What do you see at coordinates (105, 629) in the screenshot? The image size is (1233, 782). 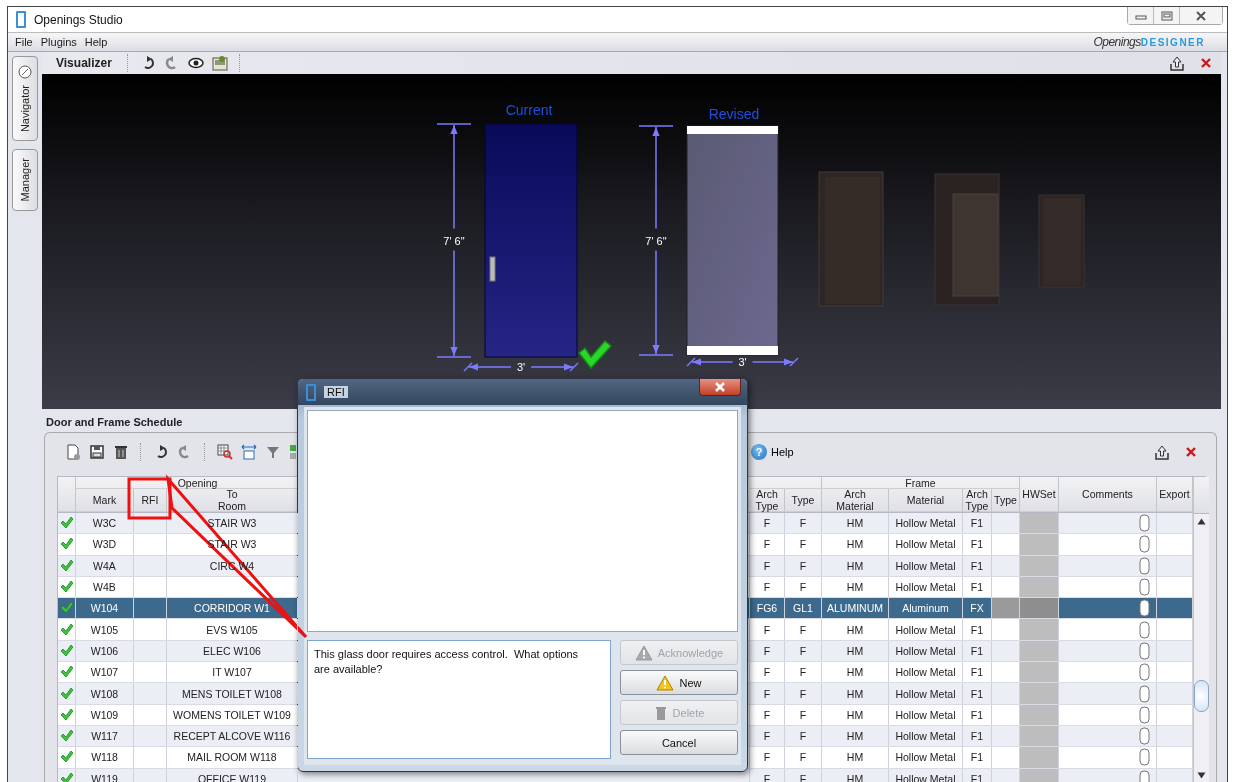 I see `table-cell: W105` at bounding box center [105, 629].